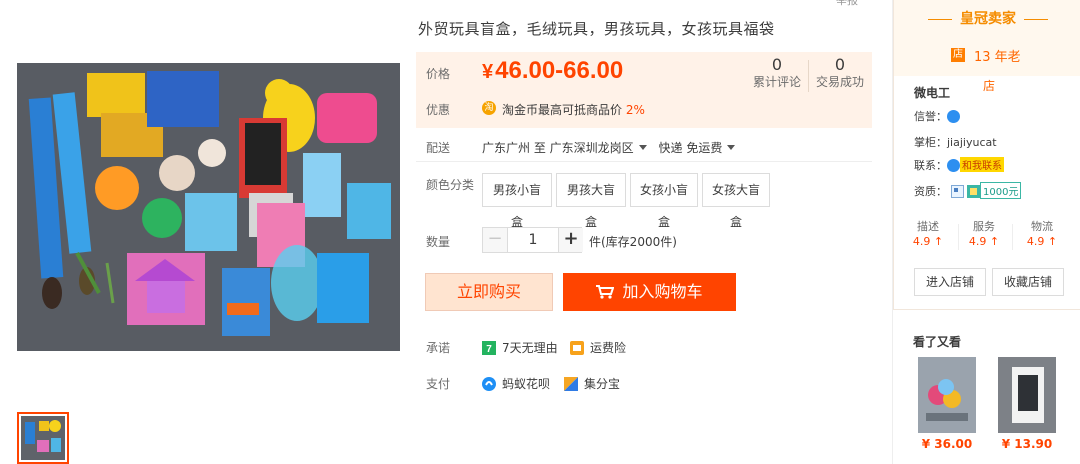 This screenshot has width=1080, height=464. Describe the element at coordinates (984, 226) in the screenshot. I see `rating-label: 服务` at that location.